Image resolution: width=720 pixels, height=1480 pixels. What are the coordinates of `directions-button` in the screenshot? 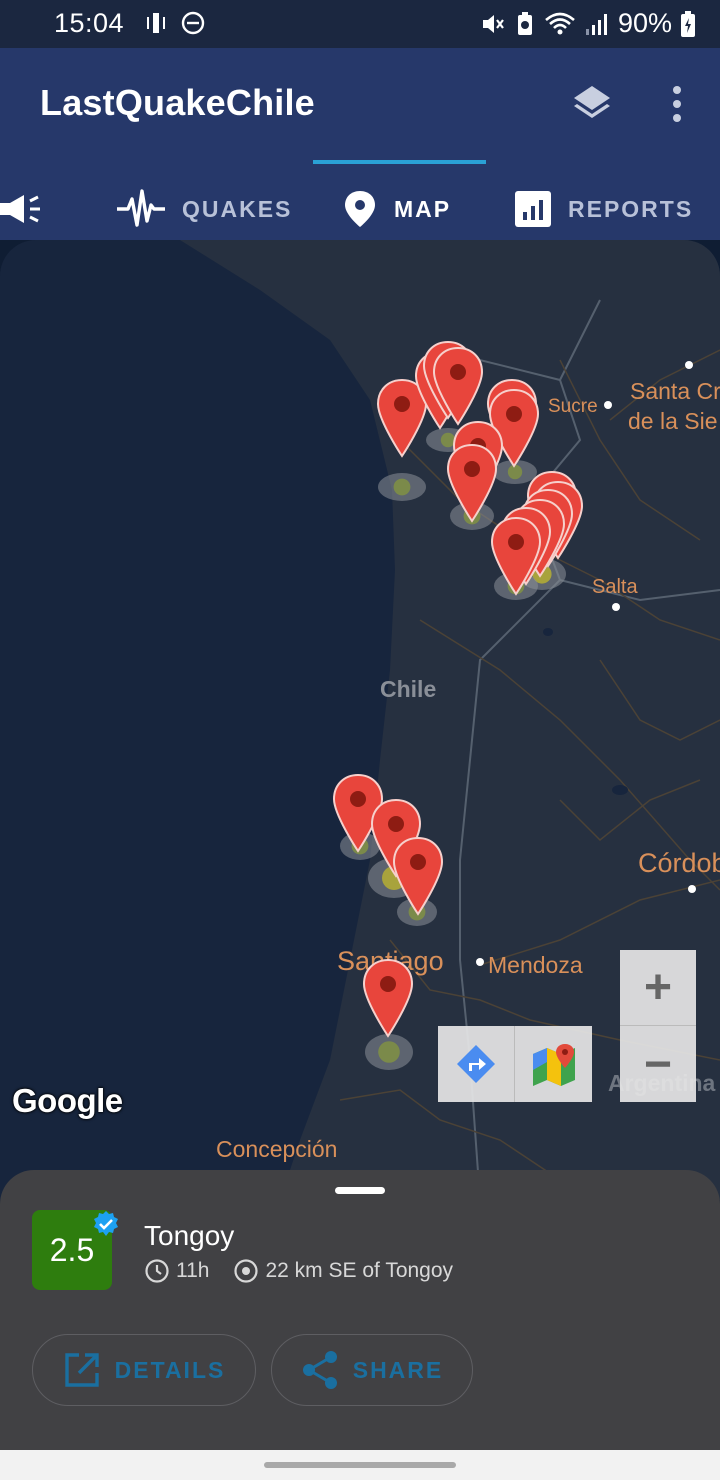 It's located at (476, 1064).